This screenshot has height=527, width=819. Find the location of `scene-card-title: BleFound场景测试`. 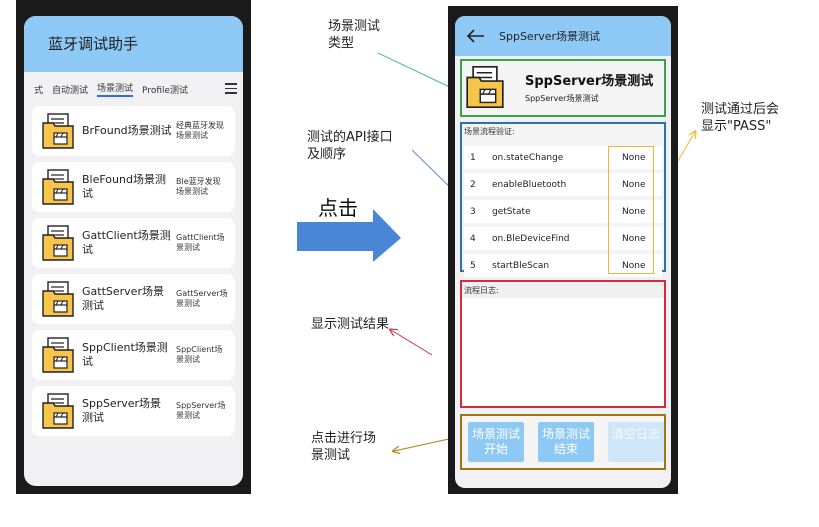

scene-card-title: BleFound场景测试 is located at coordinates (124, 186).